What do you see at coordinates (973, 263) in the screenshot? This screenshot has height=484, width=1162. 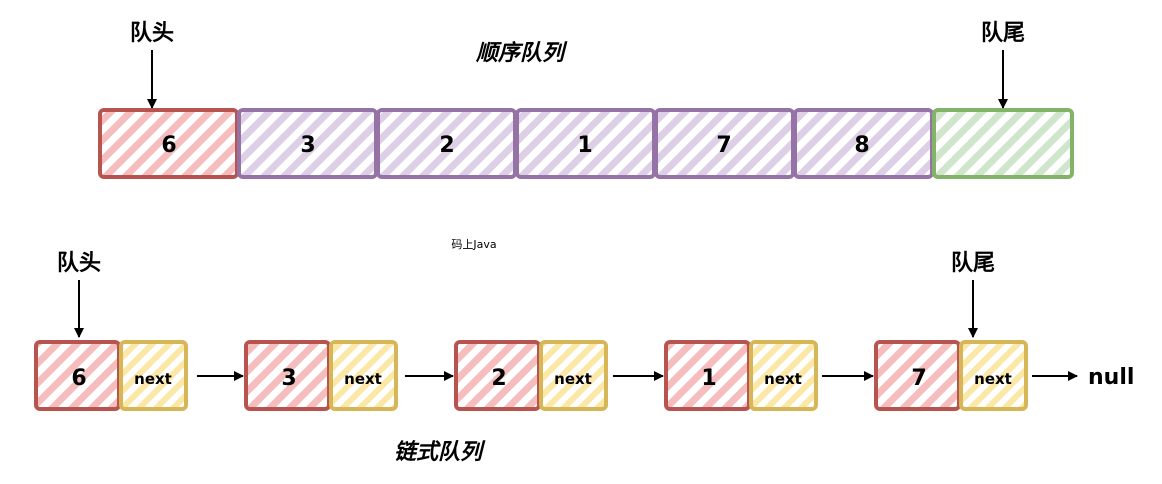 I see `linked-tail-label: 队尾` at bounding box center [973, 263].